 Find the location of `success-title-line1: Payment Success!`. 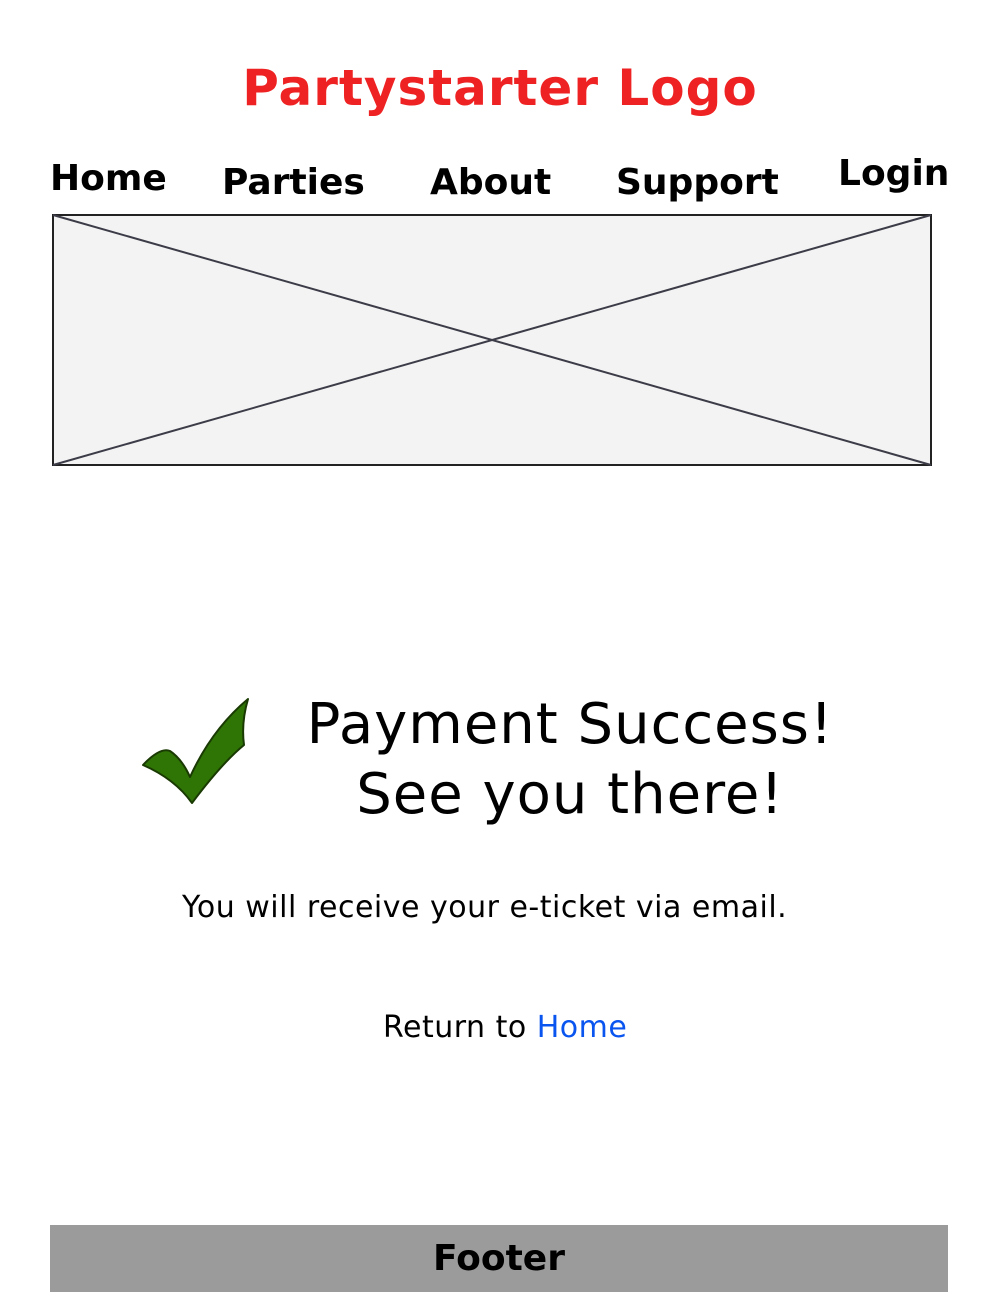

success-title-line1: Payment Success! is located at coordinates (570, 724).